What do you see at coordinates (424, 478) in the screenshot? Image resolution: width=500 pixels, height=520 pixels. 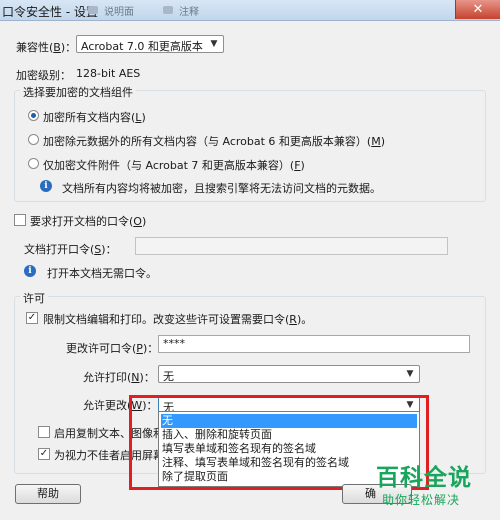 I see `watermark-main-text: 百科全说` at bounding box center [424, 478].